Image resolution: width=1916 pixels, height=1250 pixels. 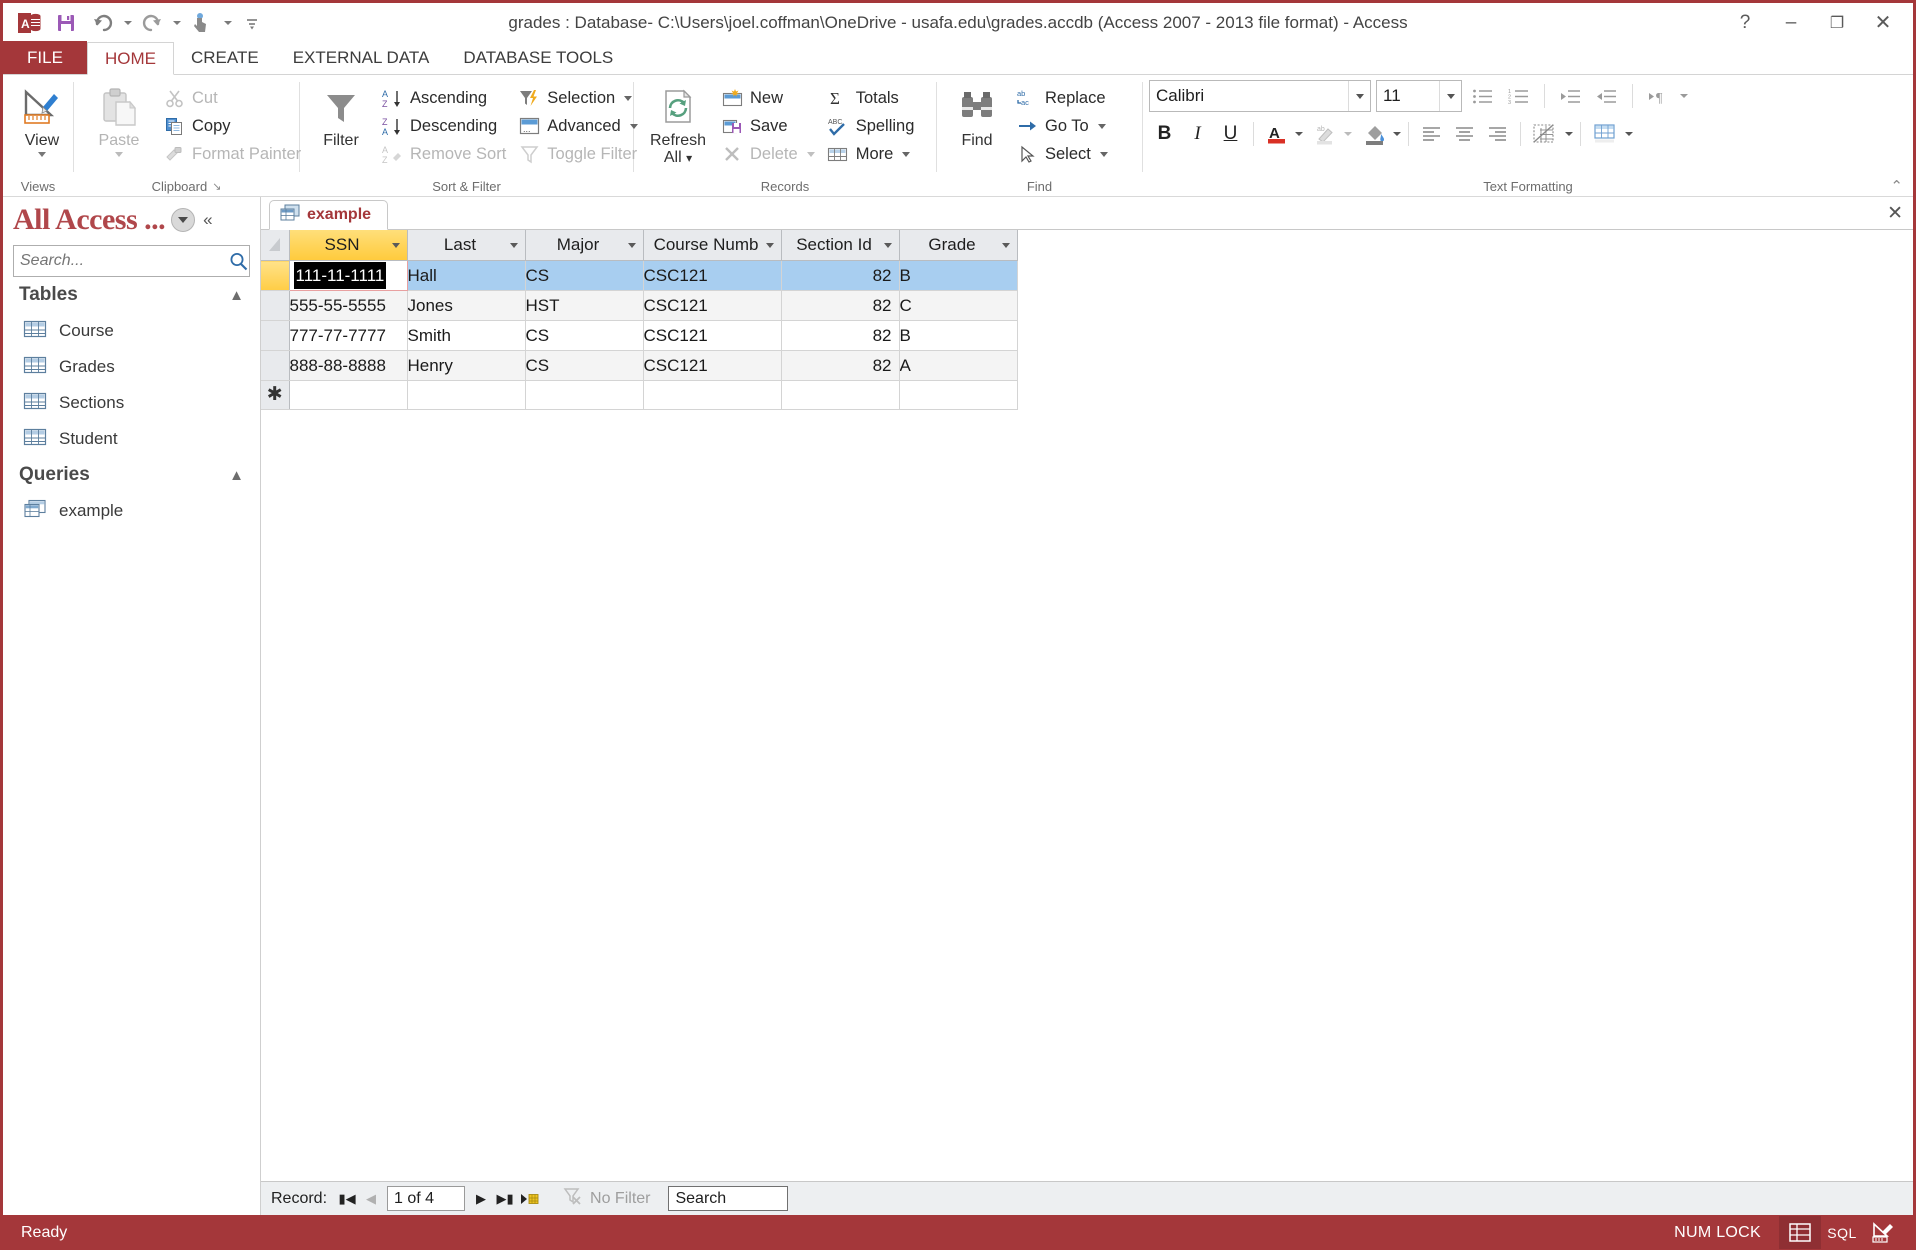 What do you see at coordinates (840, 245) in the screenshot?
I see `column-header-section-id: Section Id` at bounding box center [840, 245].